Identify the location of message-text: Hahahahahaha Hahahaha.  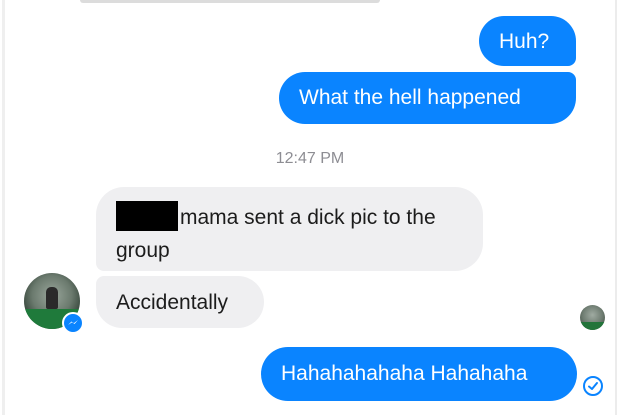
(404, 373).